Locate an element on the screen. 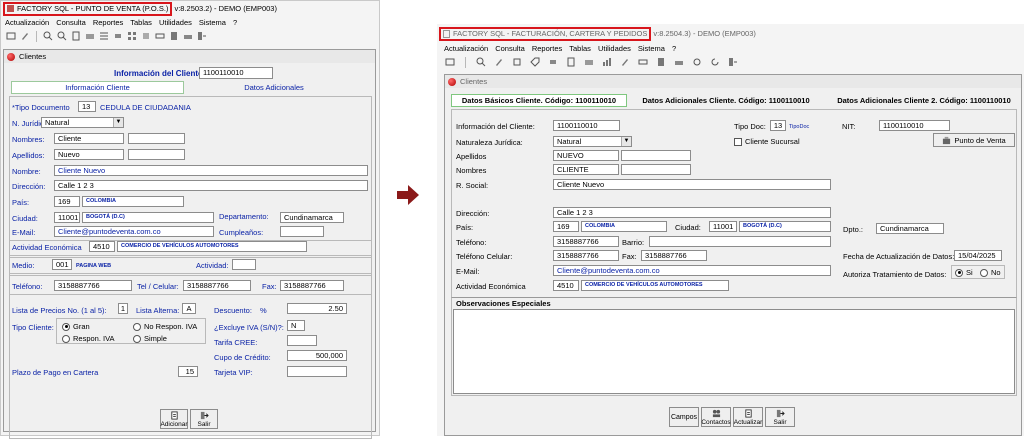  actividad-field is located at coordinates (244, 264).